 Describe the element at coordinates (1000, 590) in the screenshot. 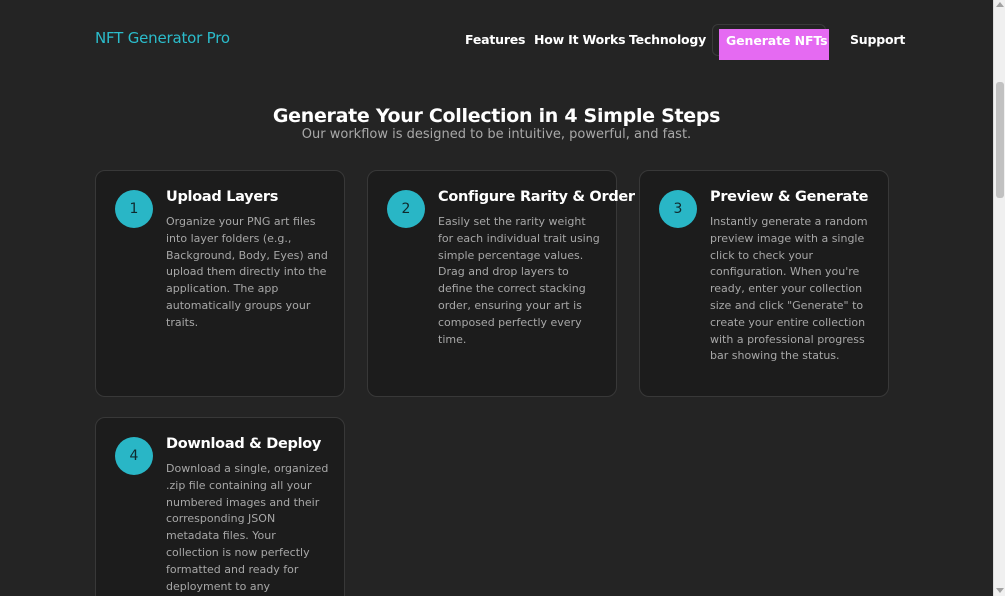

I see `scroll-down-arrow-icon` at that location.